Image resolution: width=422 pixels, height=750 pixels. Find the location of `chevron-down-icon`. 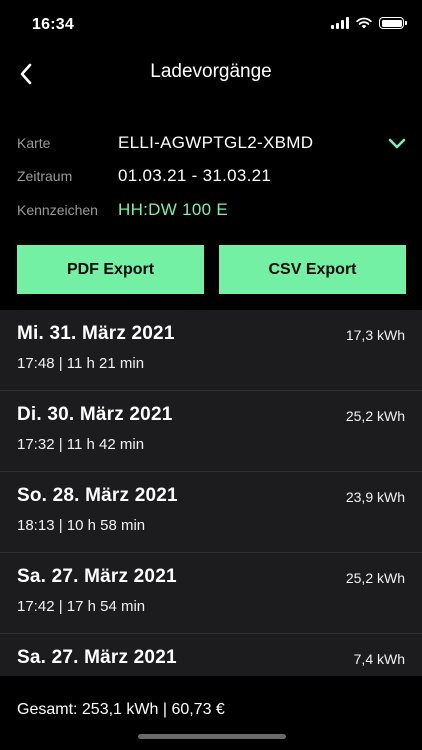

chevron-down-icon is located at coordinates (397, 143).